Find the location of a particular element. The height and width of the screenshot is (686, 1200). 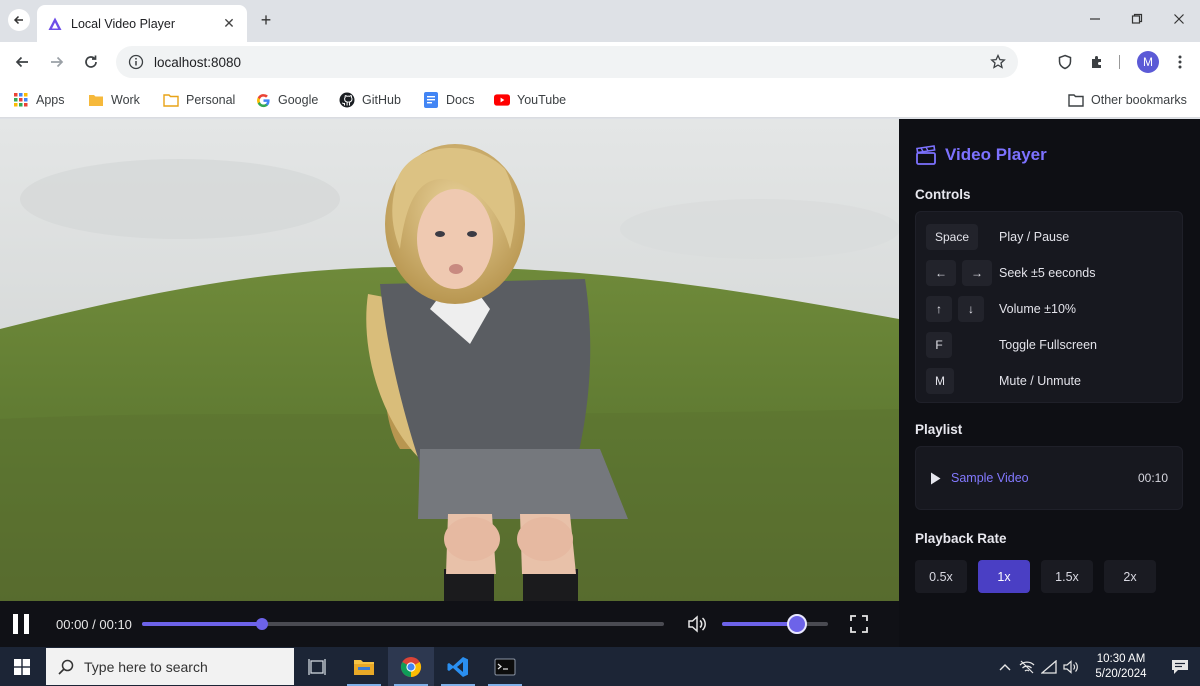

tray-overflow-button is located at coordinates (1005, 666).